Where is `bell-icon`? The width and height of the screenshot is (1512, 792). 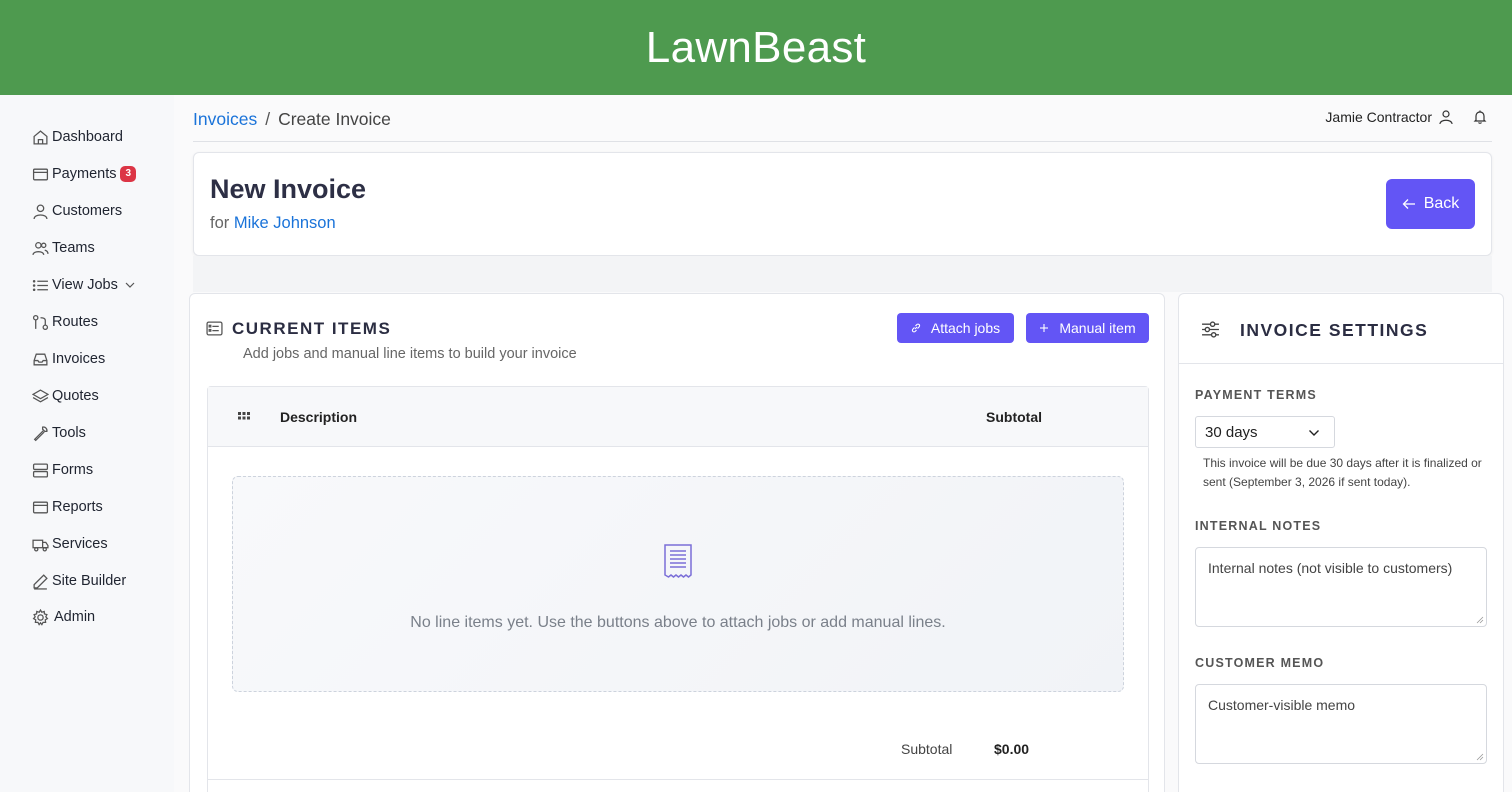
bell-icon is located at coordinates (1480, 117).